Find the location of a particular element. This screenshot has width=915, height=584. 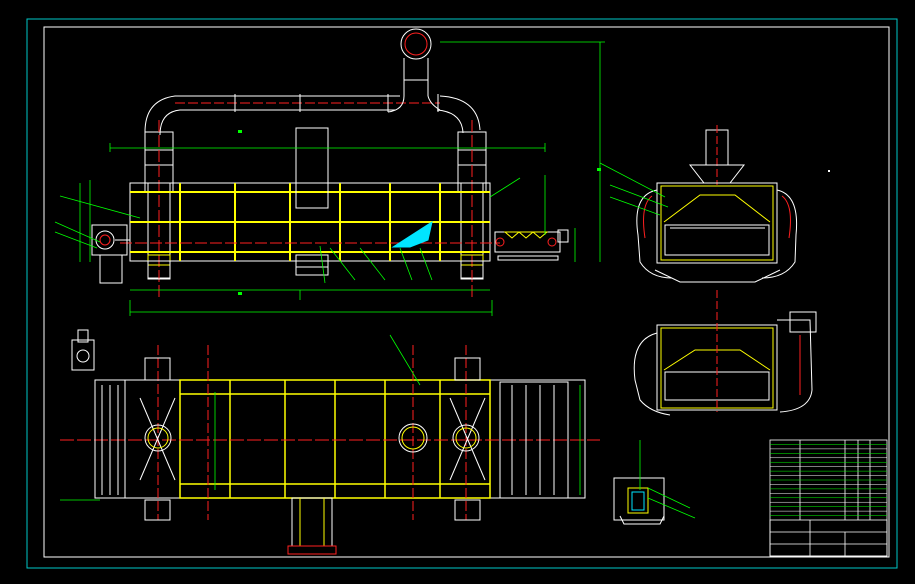

side-section-lower is located at coordinates (725, 353).